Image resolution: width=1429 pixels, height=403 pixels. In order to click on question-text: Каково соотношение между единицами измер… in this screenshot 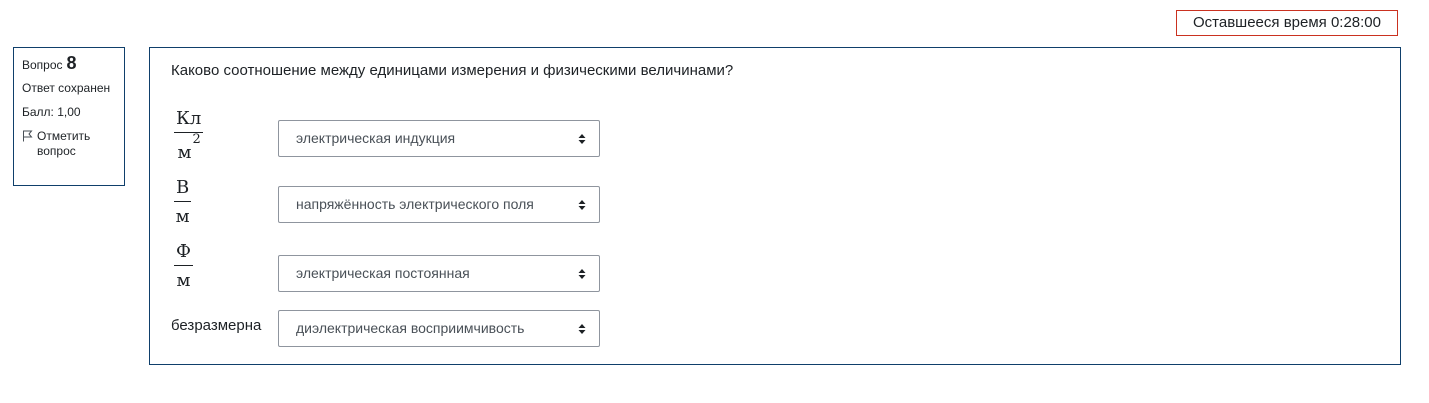, I will do `click(452, 70)`.